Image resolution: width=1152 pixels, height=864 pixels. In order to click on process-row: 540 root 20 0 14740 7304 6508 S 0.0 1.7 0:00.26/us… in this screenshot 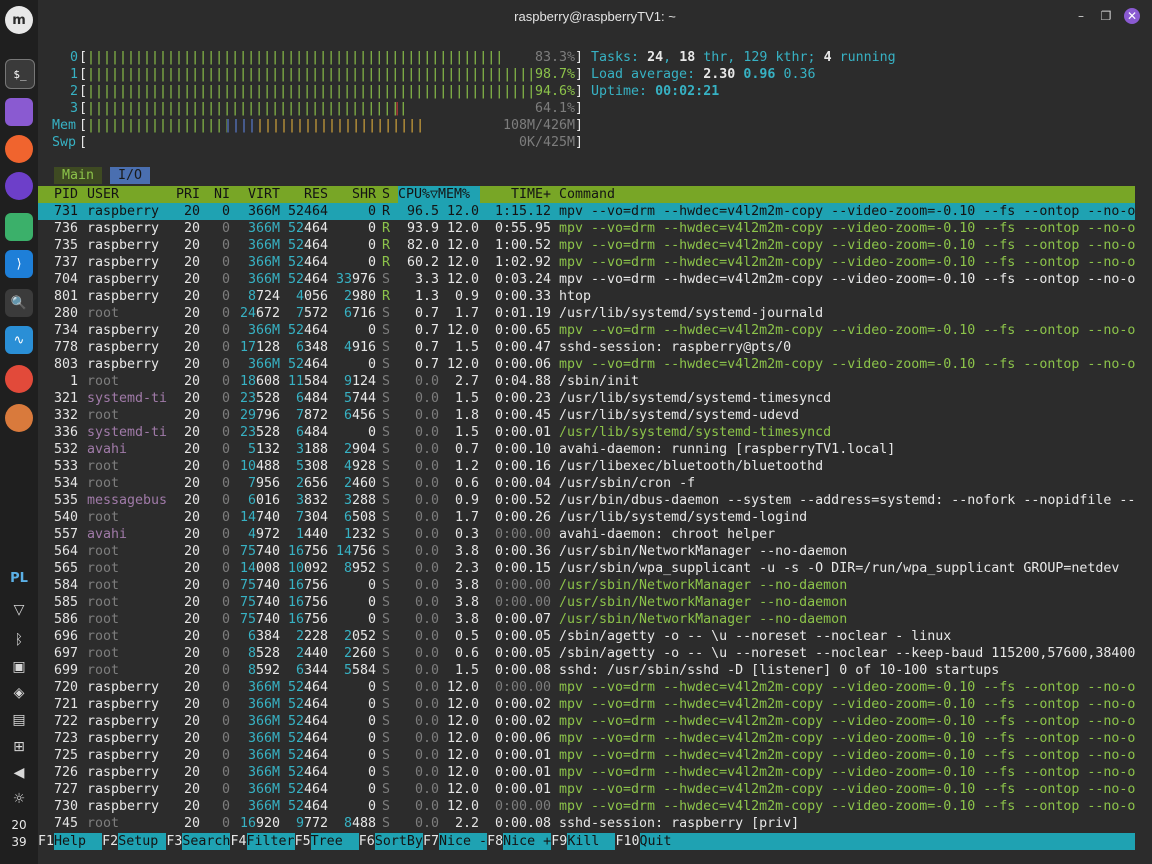, I will do `click(586, 517)`.